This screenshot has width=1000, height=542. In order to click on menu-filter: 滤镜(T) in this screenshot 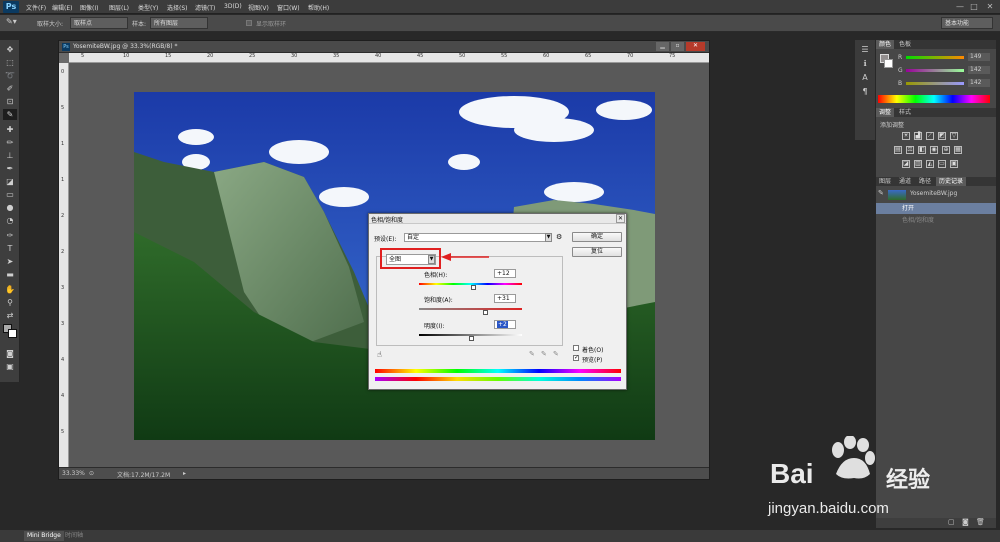, I will do `click(205, 7)`.